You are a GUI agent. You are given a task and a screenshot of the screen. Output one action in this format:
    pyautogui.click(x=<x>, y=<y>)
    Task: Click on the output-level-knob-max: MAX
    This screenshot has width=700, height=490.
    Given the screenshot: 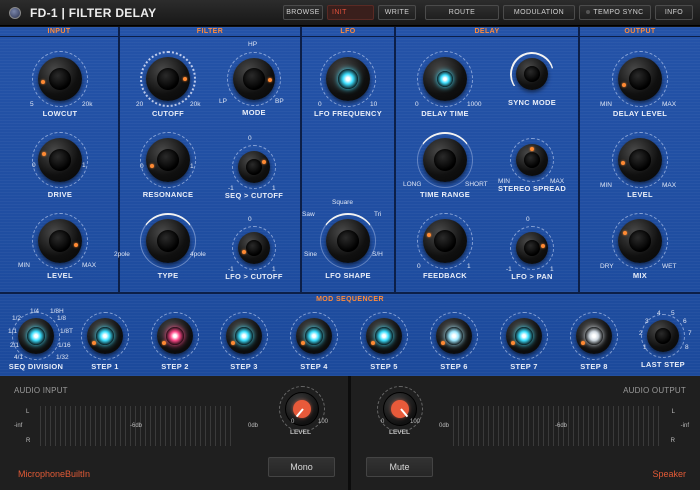 What is the action you would take?
    pyautogui.click(x=669, y=185)
    